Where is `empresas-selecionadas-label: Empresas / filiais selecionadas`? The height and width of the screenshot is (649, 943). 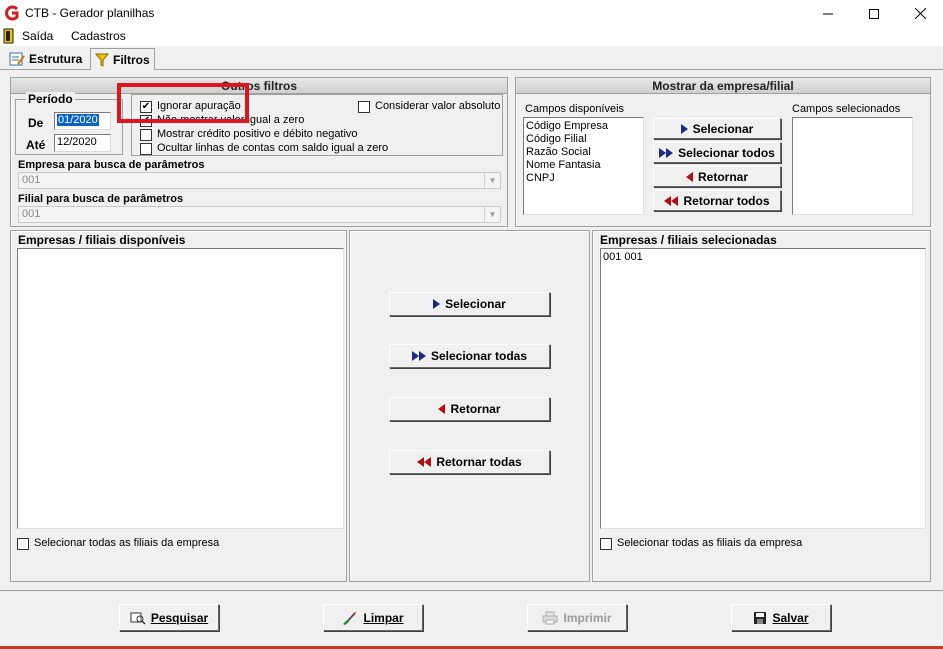 empresas-selecionadas-label: Empresas / filiais selecionadas is located at coordinates (688, 240).